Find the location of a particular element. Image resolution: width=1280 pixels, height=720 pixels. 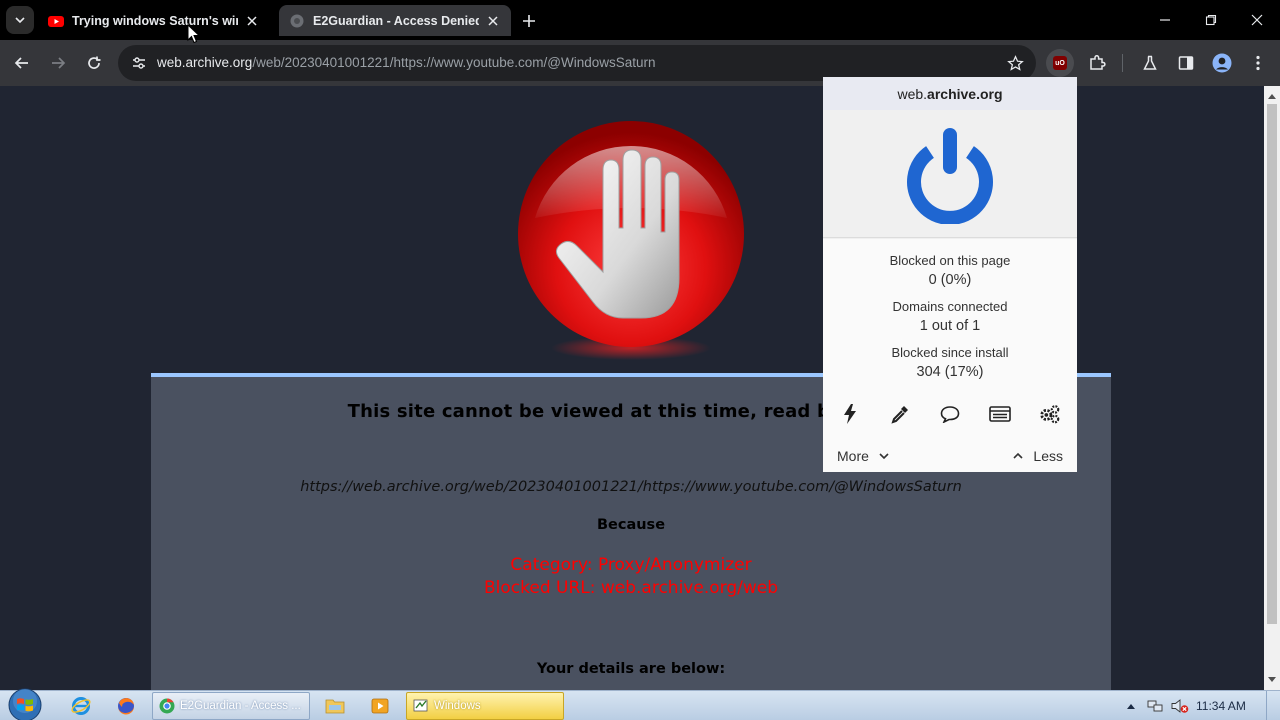

stat-label: Domains connected is located at coordinates (950, 306).